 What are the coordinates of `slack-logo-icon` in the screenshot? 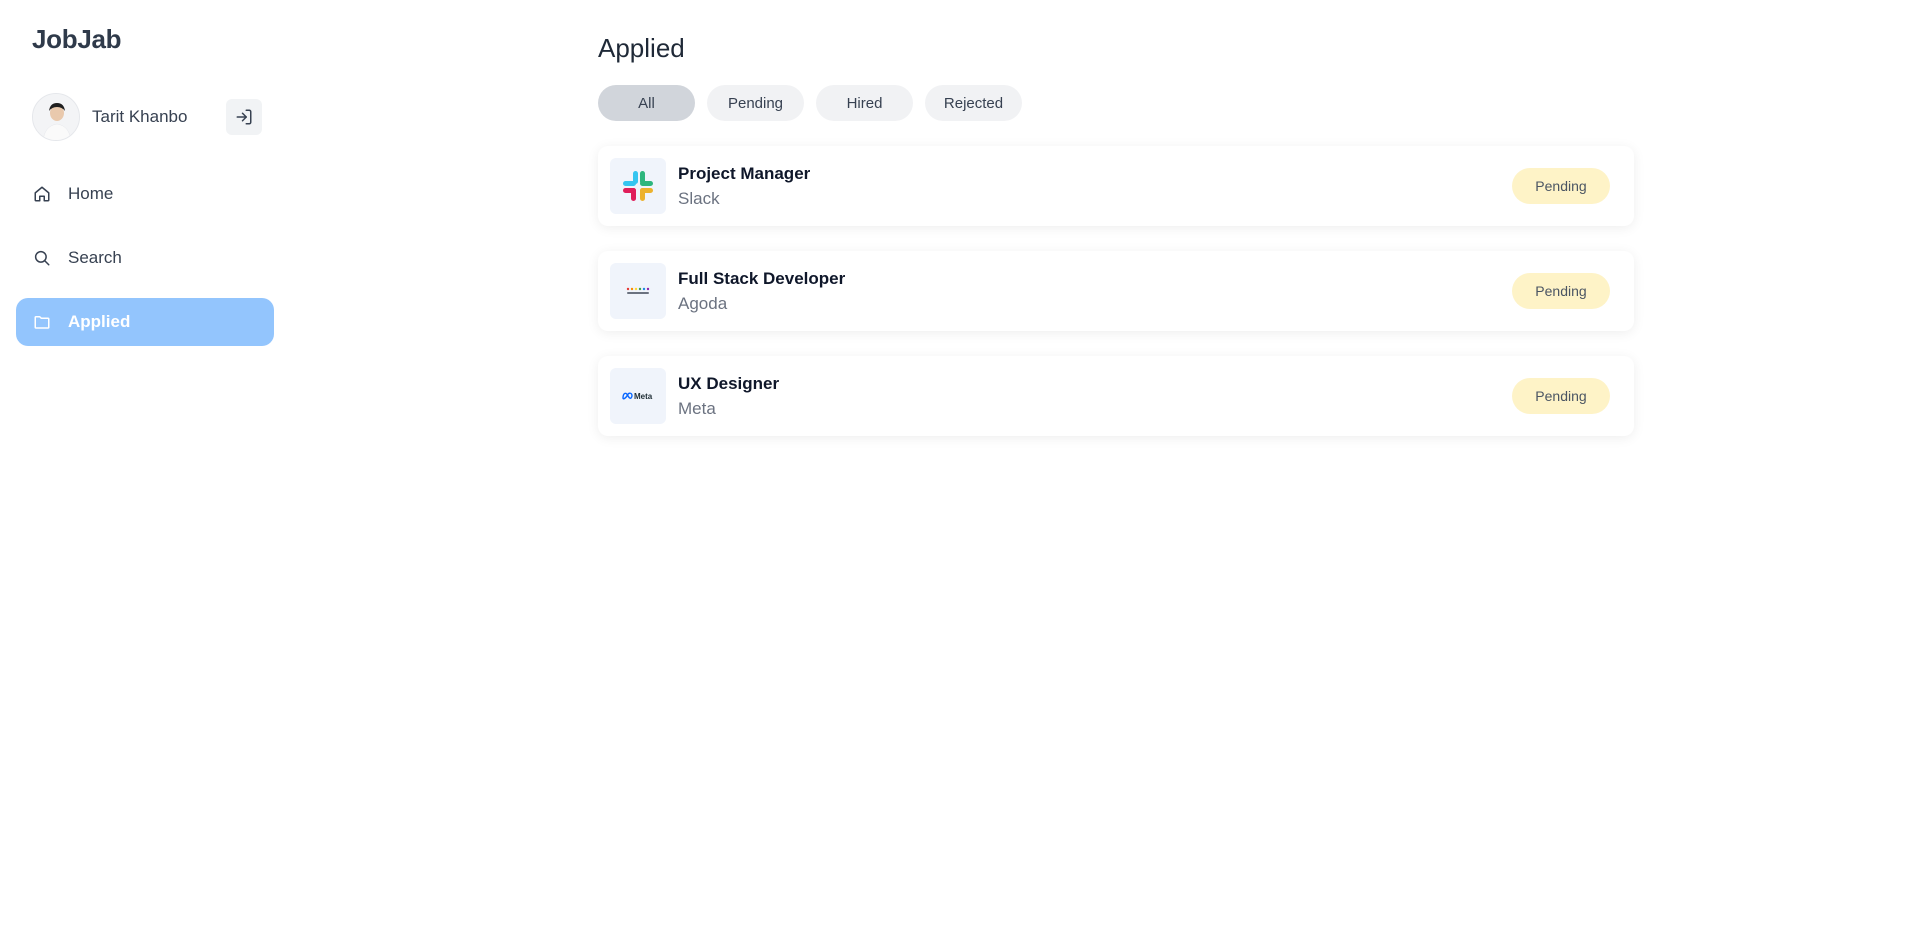 It's located at (638, 186).